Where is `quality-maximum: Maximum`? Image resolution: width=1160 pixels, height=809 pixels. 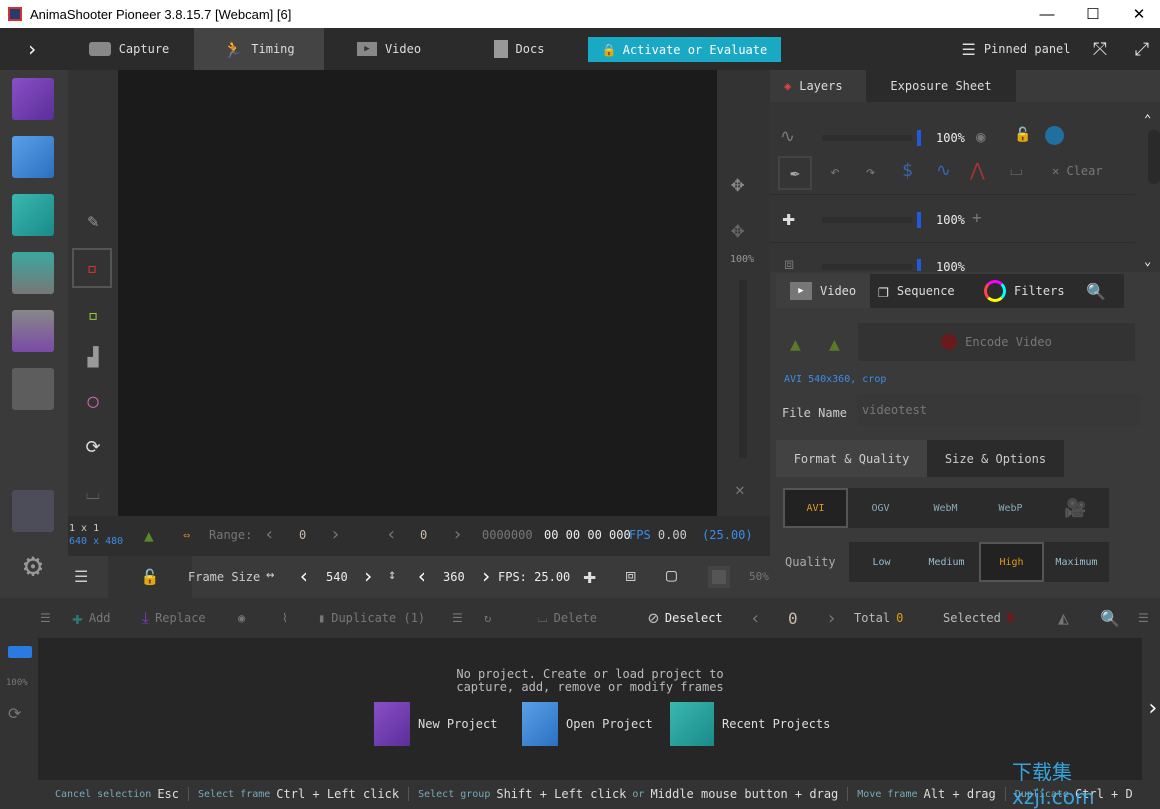
quality-maximum: Maximum is located at coordinates (1076, 562).